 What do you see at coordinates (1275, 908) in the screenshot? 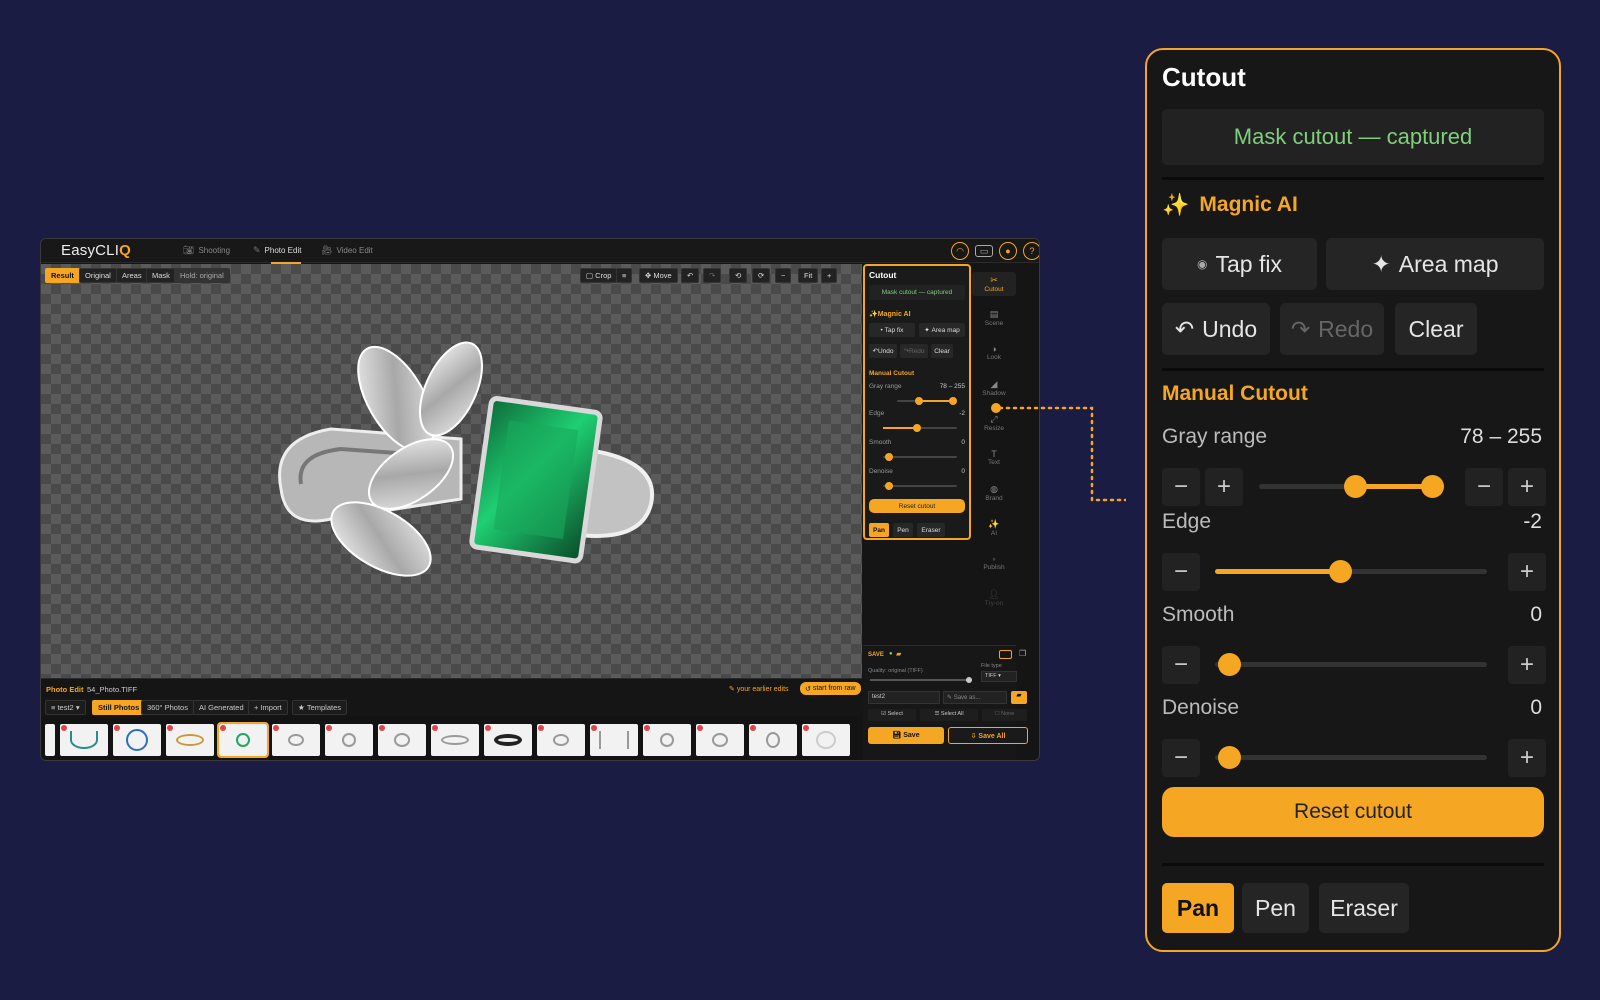
I see `pen-tool-button: Pen` at bounding box center [1275, 908].